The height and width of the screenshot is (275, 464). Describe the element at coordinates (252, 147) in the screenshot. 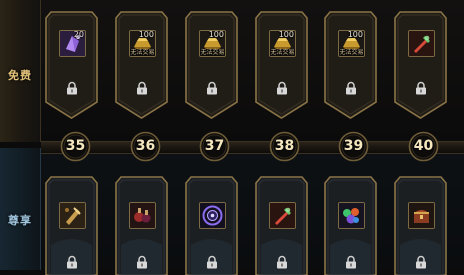

I see `level-progress-track` at that location.